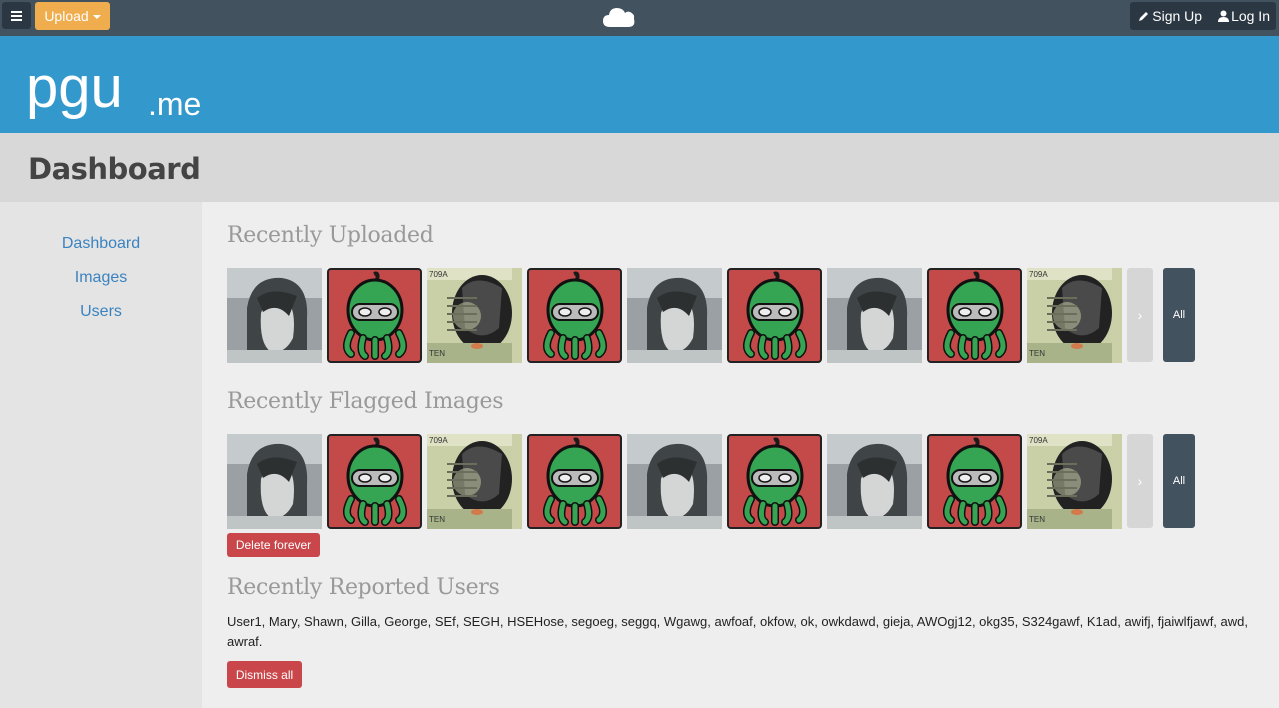 The width and height of the screenshot is (1279, 708). What do you see at coordinates (101, 278) in the screenshot?
I see `sidebar-item-images: Images` at bounding box center [101, 278].